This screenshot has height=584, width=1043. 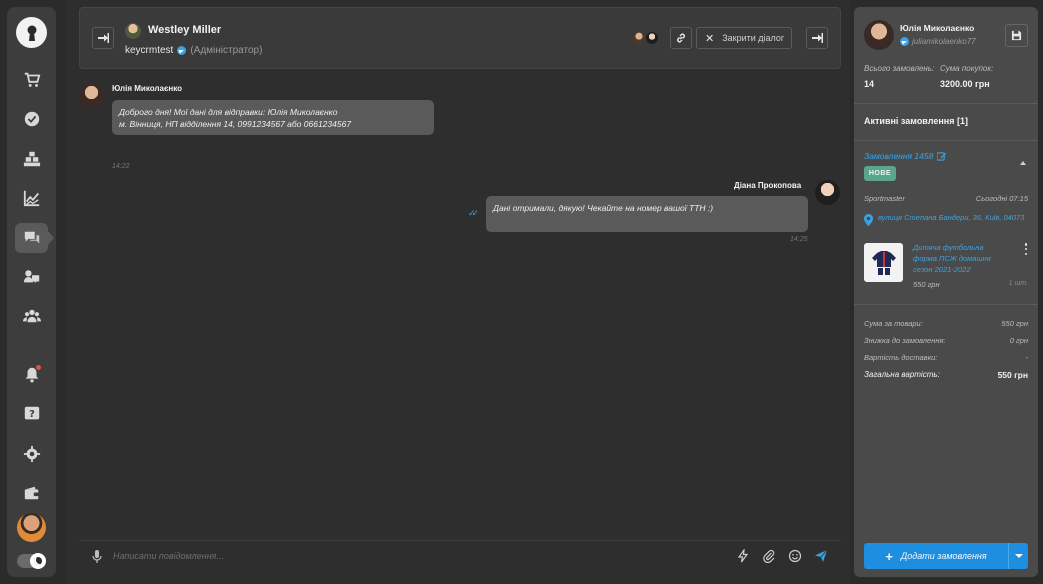 I want to click on add-order-label: Додати замовлення, so click(x=943, y=556).